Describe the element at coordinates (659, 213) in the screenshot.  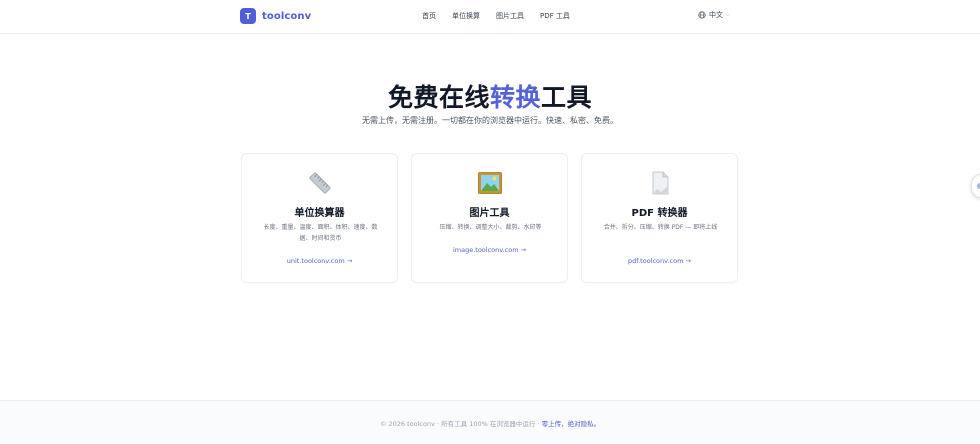
I see `card-title: PDF 转换器` at that location.